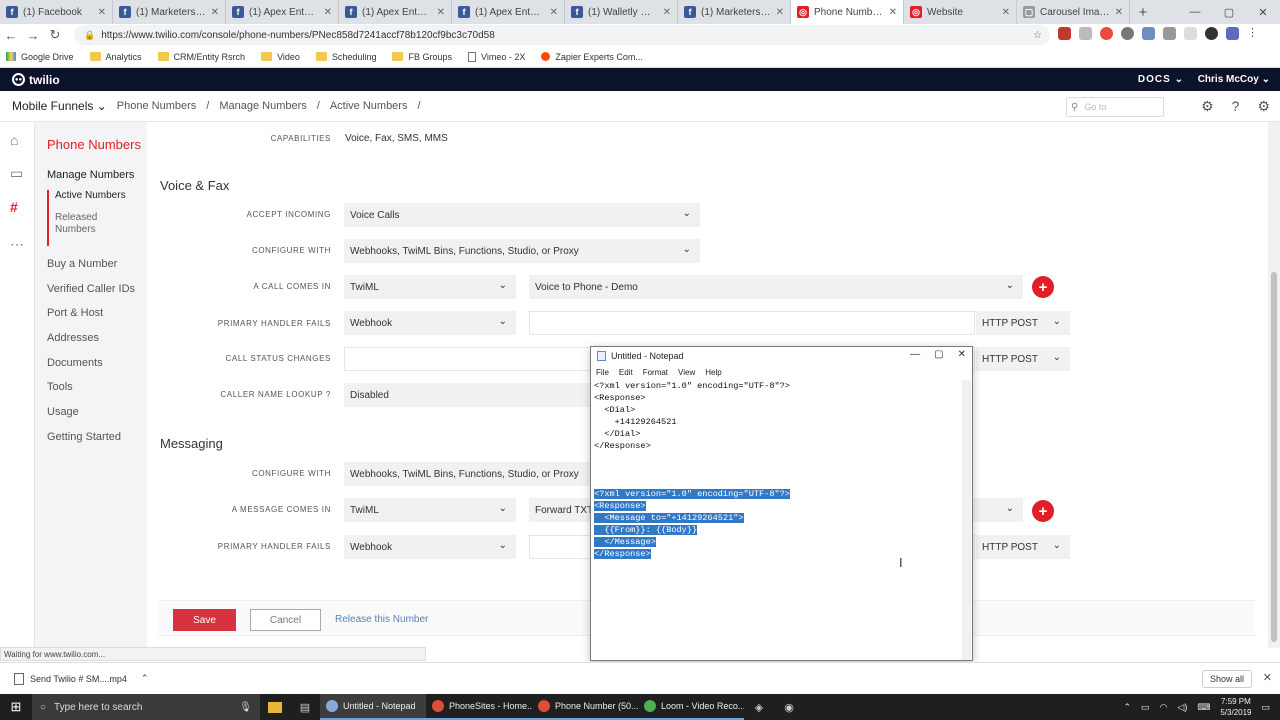  Describe the element at coordinates (146, 707) in the screenshot. I see `taskbar-search: ○ Type here to search 🎙` at that location.